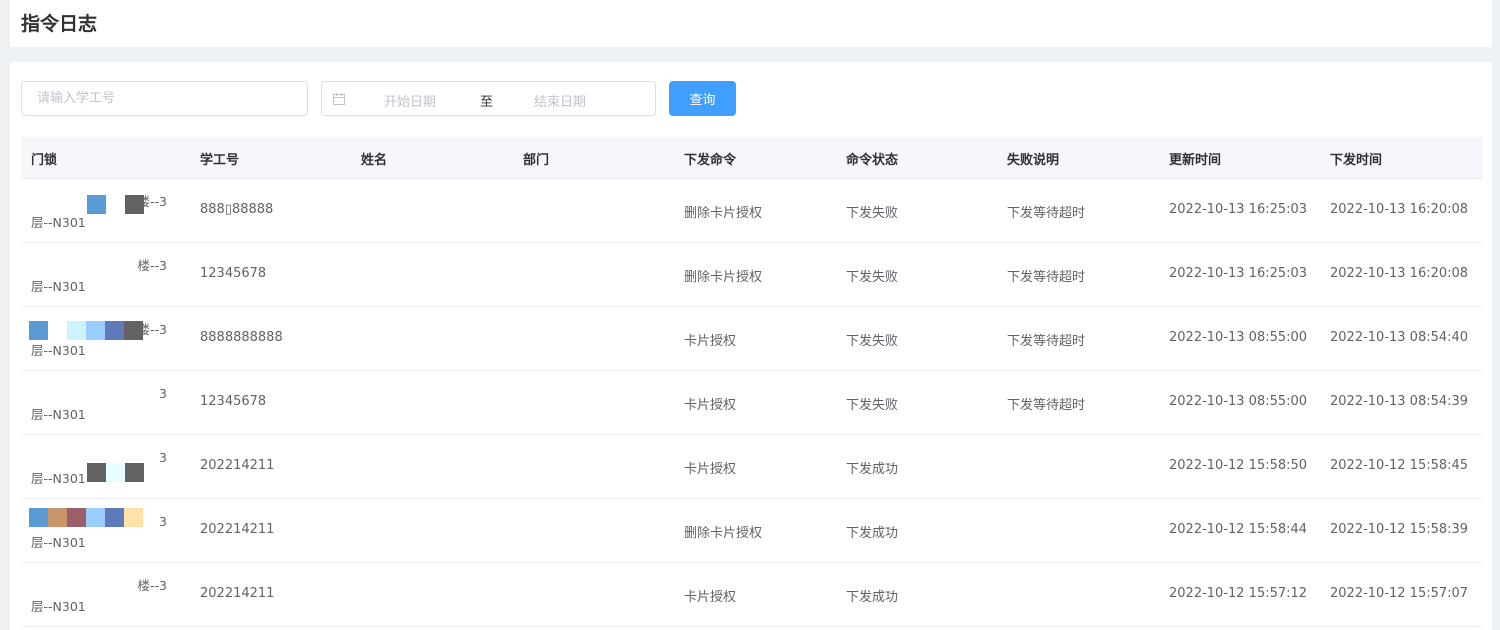 This screenshot has height=630, width=1500. Describe the element at coordinates (374, 160) in the screenshot. I see `column-header-name: 姓名` at that location.